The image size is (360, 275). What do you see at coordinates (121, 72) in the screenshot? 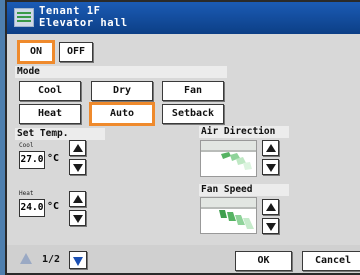
I see `mode-header-bar` at bounding box center [121, 72].